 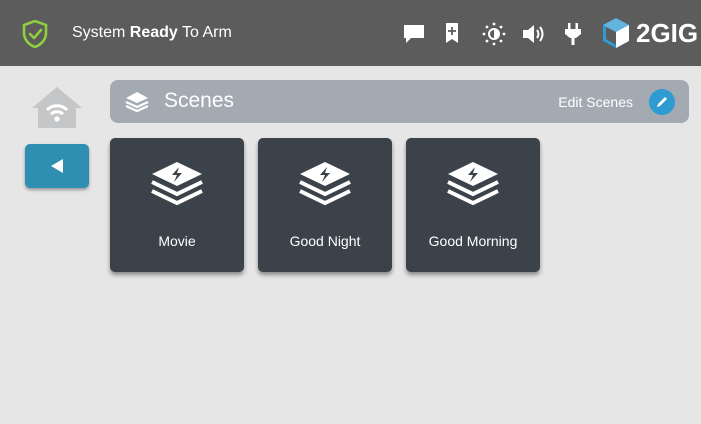 I want to click on bookmark-add-icon, so click(x=452, y=33).